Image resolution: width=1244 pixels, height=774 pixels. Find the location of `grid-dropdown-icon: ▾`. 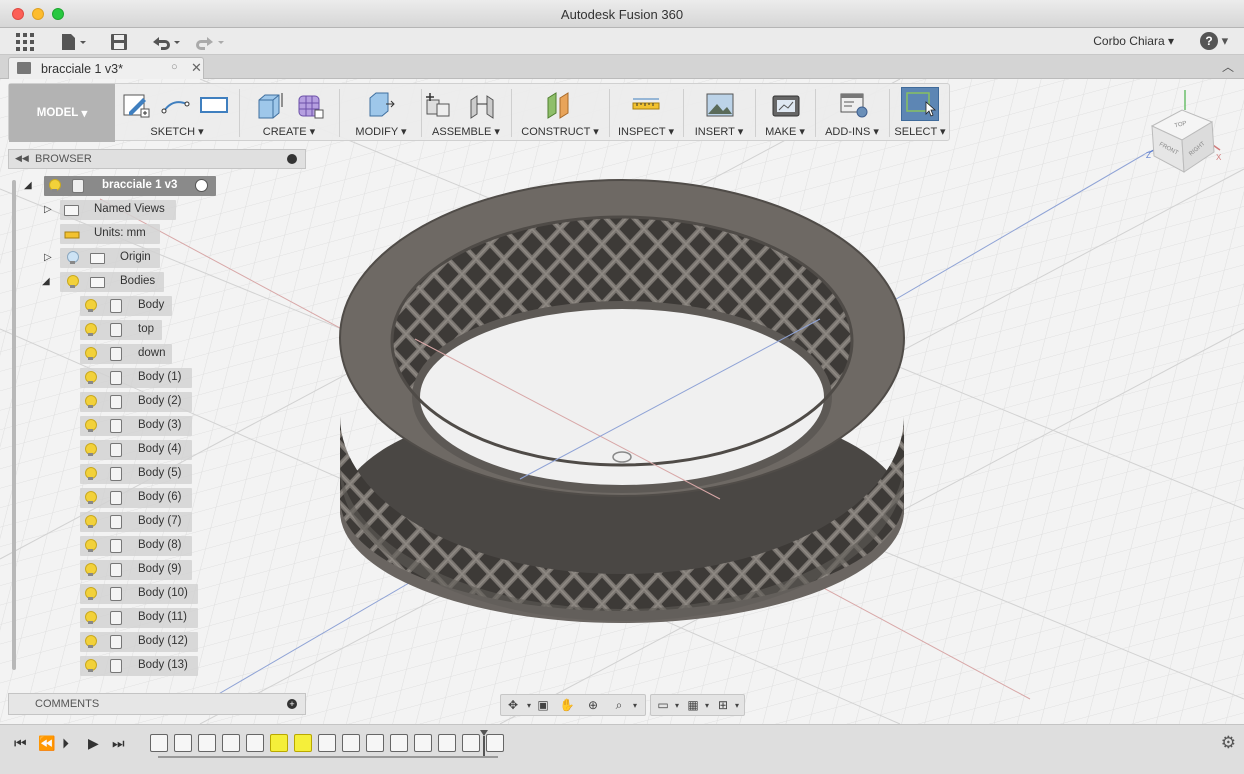

grid-dropdown-icon: ▾ is located at coordinates (707, 705).